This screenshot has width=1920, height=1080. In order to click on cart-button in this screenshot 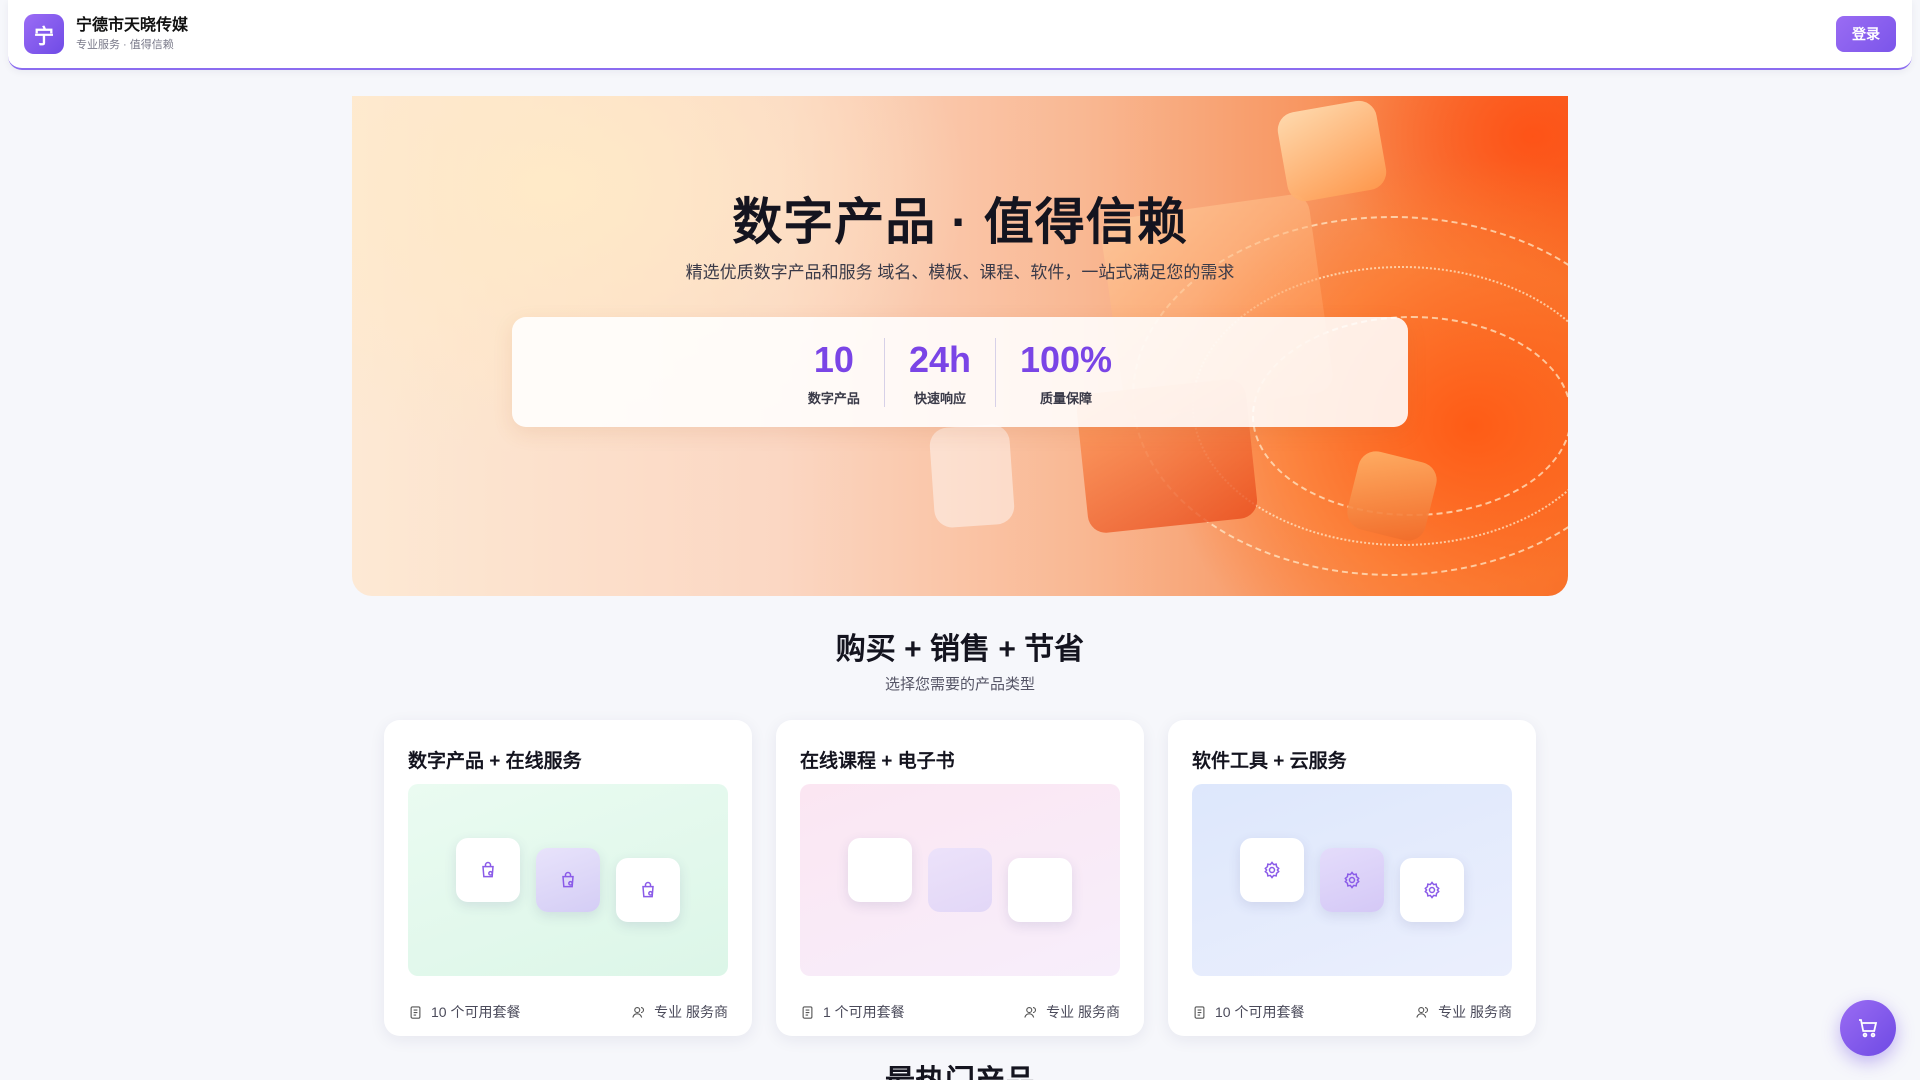, I will do `click(1868, 1028)`.